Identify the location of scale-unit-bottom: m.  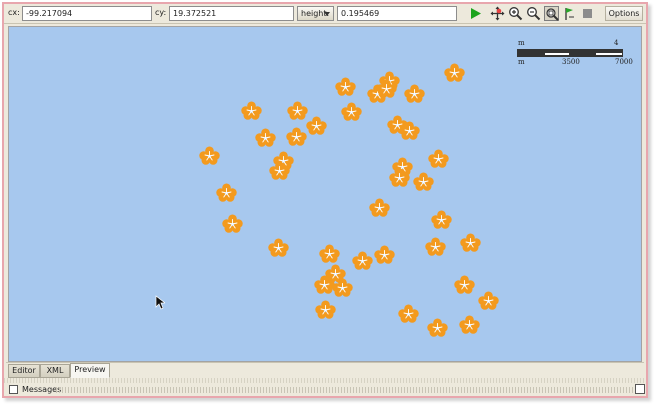
(521, 62).